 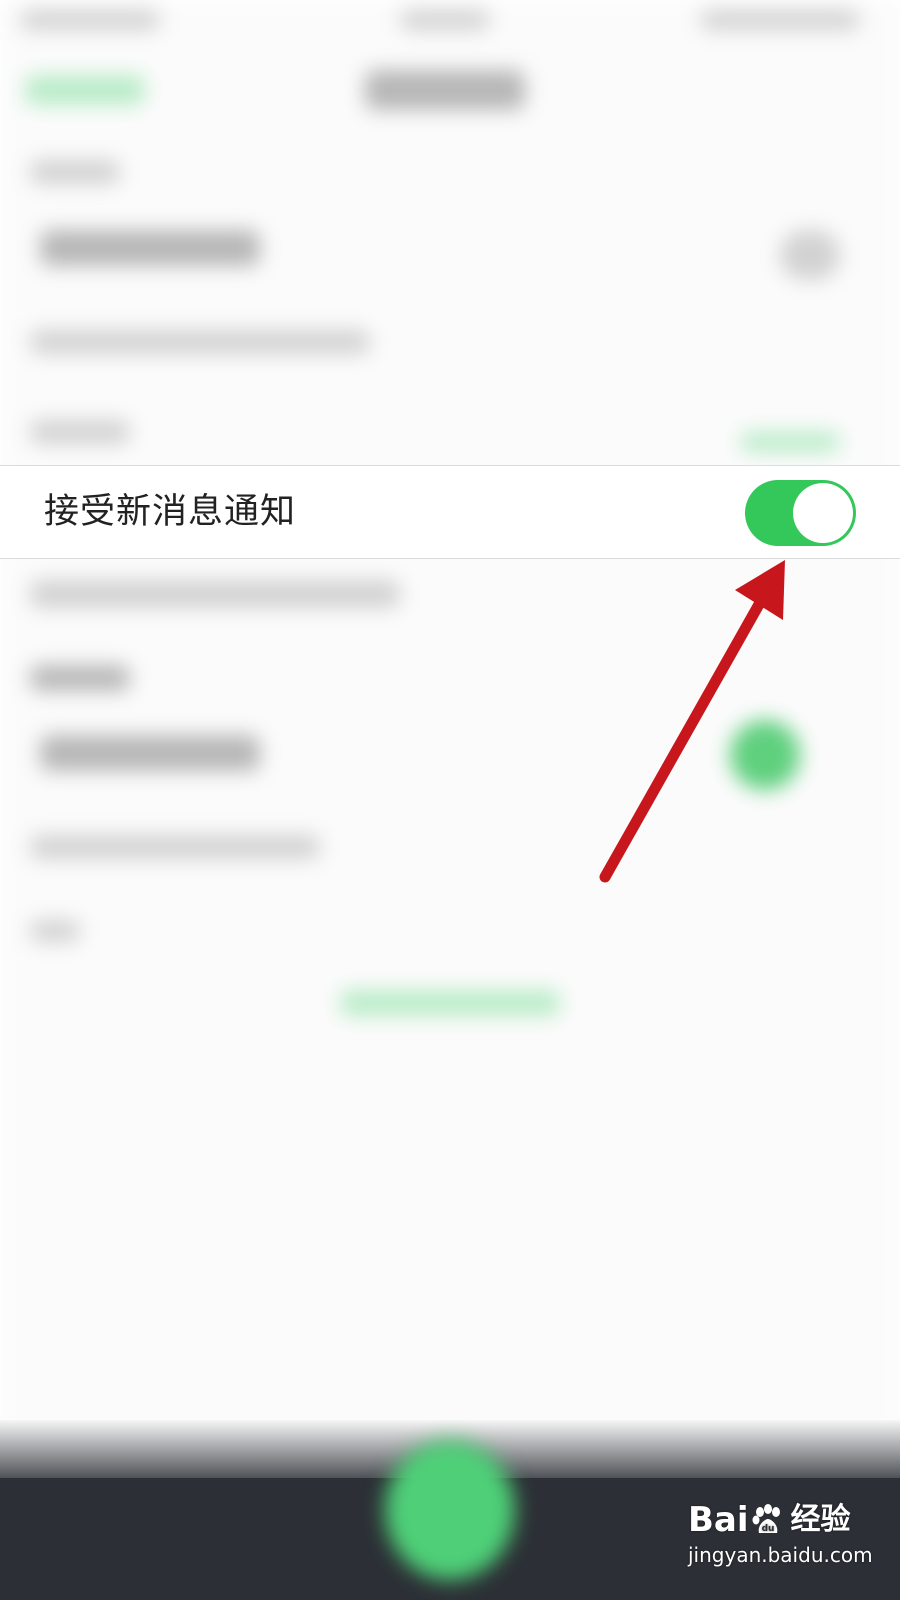 I want to click on bottom-action-button, so click(x=450, y=1510).